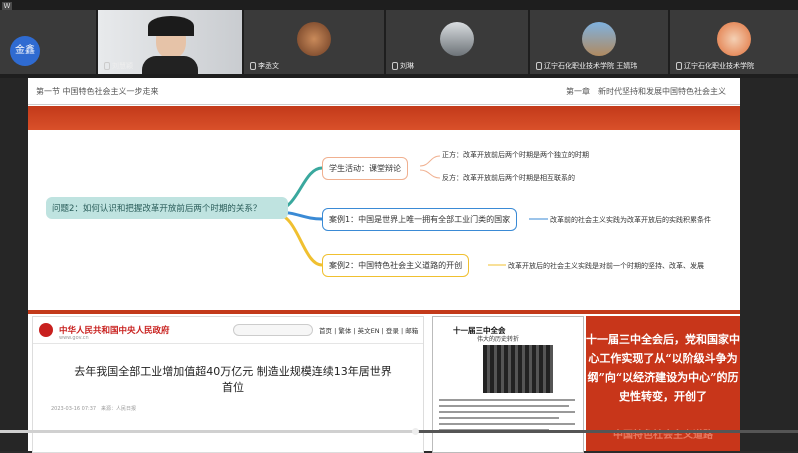 The width and height of the screenshot is (798, 453). Describe the element at coordinates (170, 42) in the screenshot. I see `participant-tile-2: 刘慧颖` at that location.